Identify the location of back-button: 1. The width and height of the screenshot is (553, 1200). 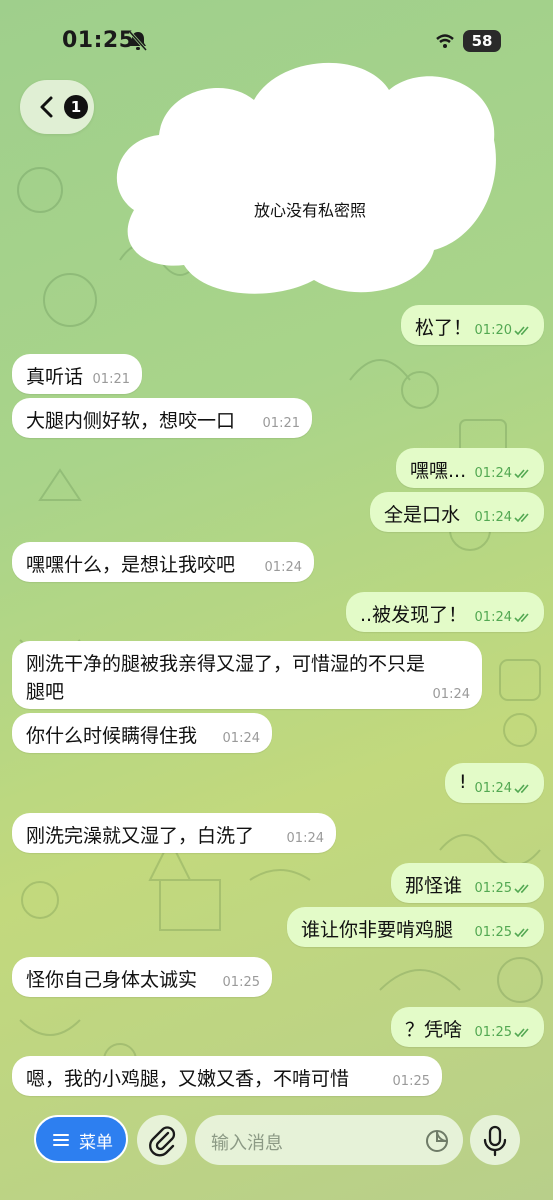
(57, 107).